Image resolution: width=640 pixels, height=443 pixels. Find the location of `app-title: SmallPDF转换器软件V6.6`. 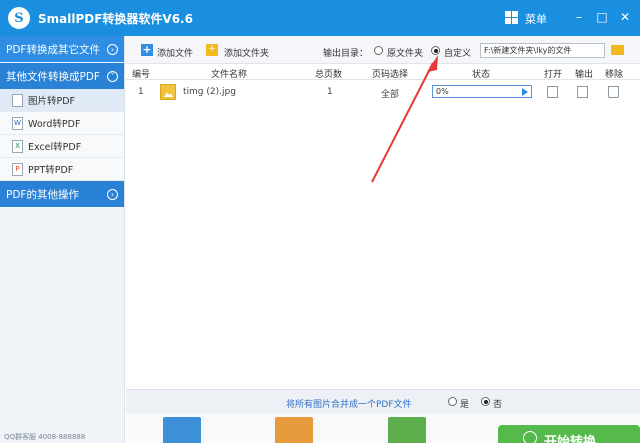

app-title: SmallPDF转换器软件V6.6 is located at coordinates (115, 18).